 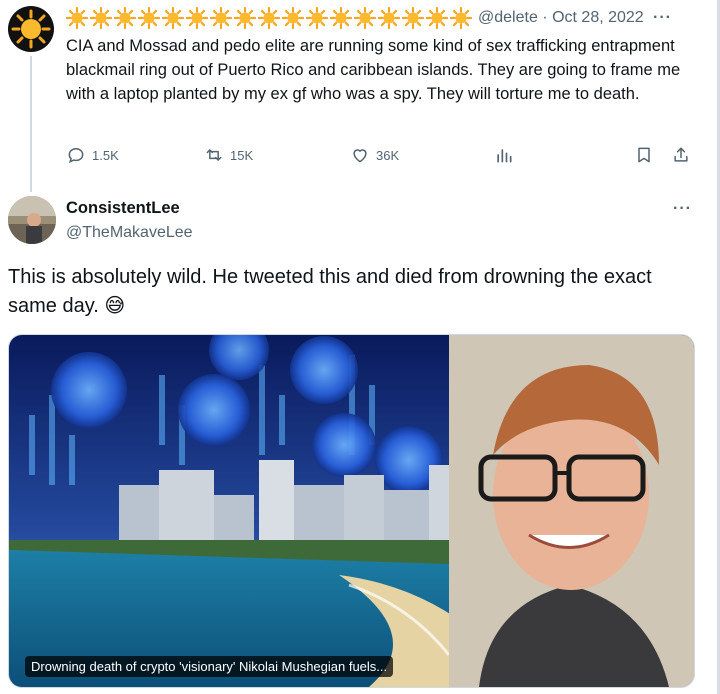 What do you see at coordinates (561, 18) in the screenshot?
I see `parent-handle-and-date: @delete · Oct 28, 2022` at bounding box center [561, 18].